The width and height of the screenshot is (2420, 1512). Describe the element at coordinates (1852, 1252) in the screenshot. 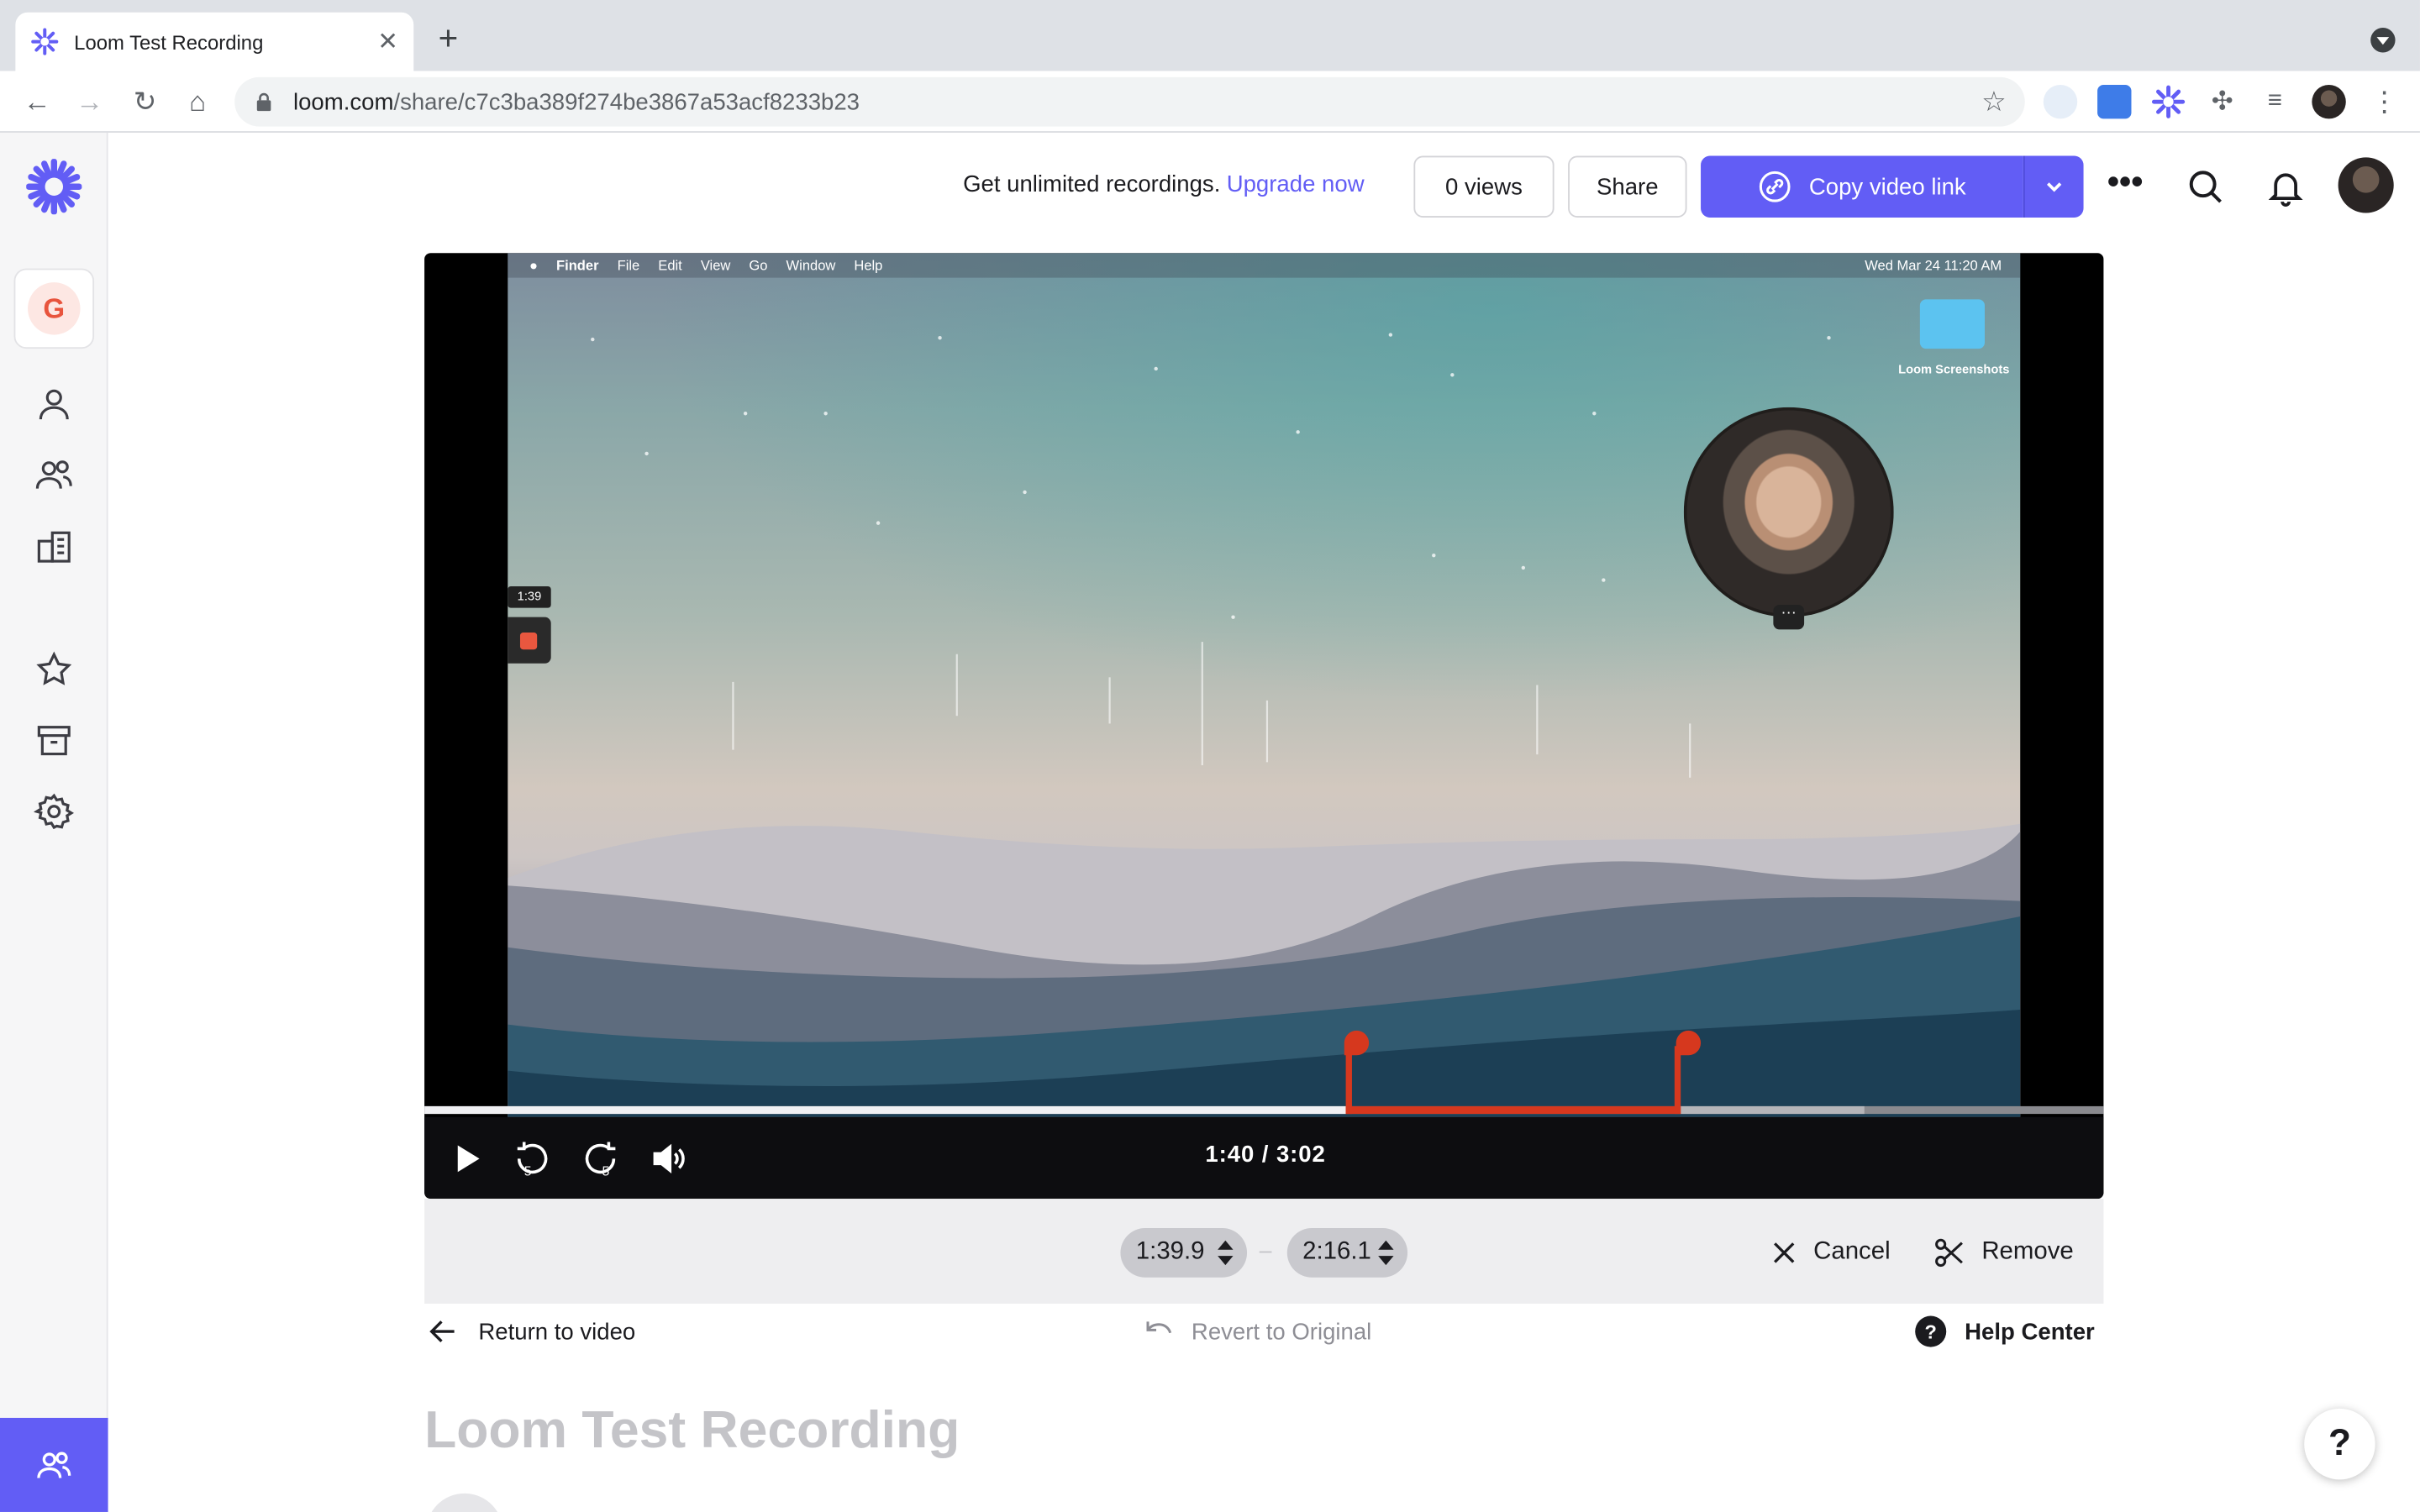

I see `cancel-label: Cancel` at that location.